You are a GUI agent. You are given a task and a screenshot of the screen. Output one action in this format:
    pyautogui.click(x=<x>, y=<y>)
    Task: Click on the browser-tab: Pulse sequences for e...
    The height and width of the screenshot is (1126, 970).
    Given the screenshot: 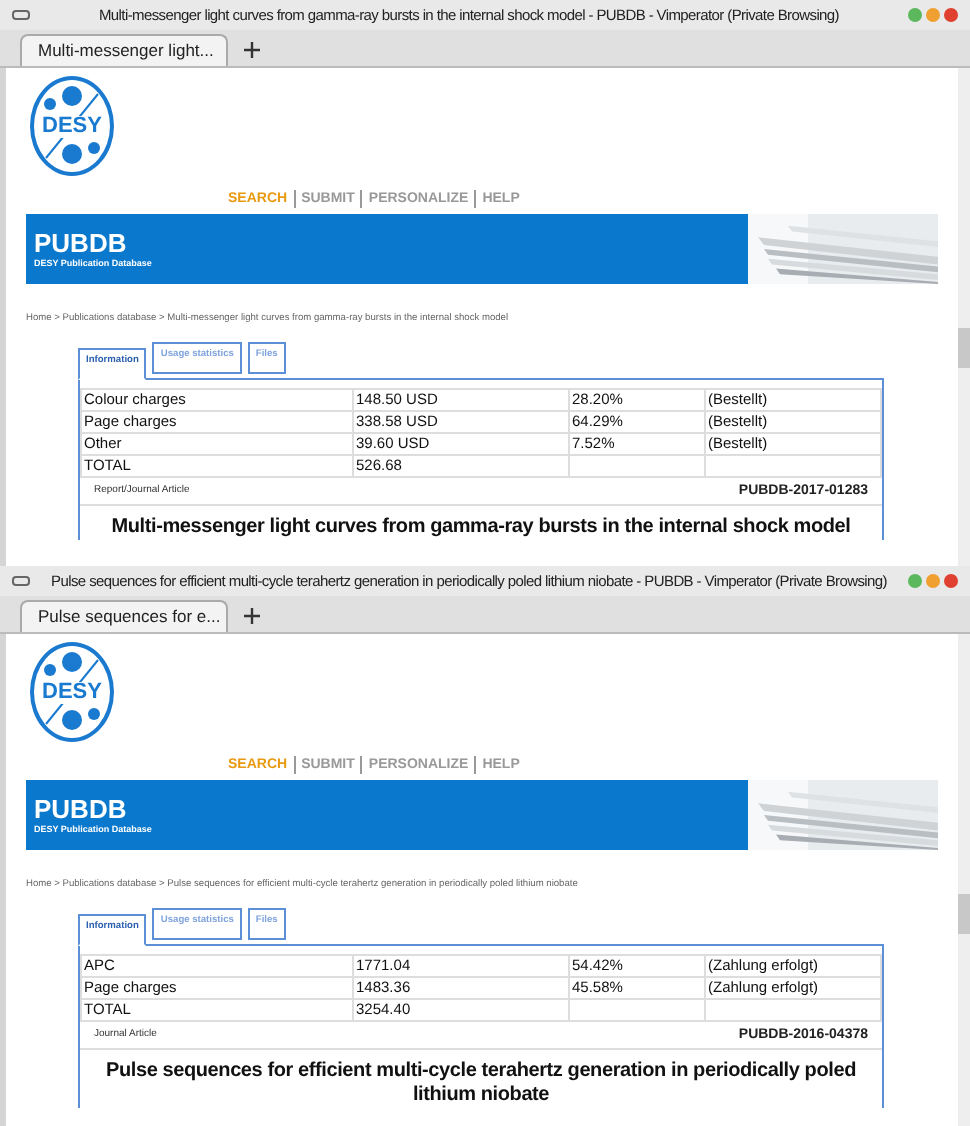 What is the action you would take?
    pyautogui.click(x=124, y=616)
    